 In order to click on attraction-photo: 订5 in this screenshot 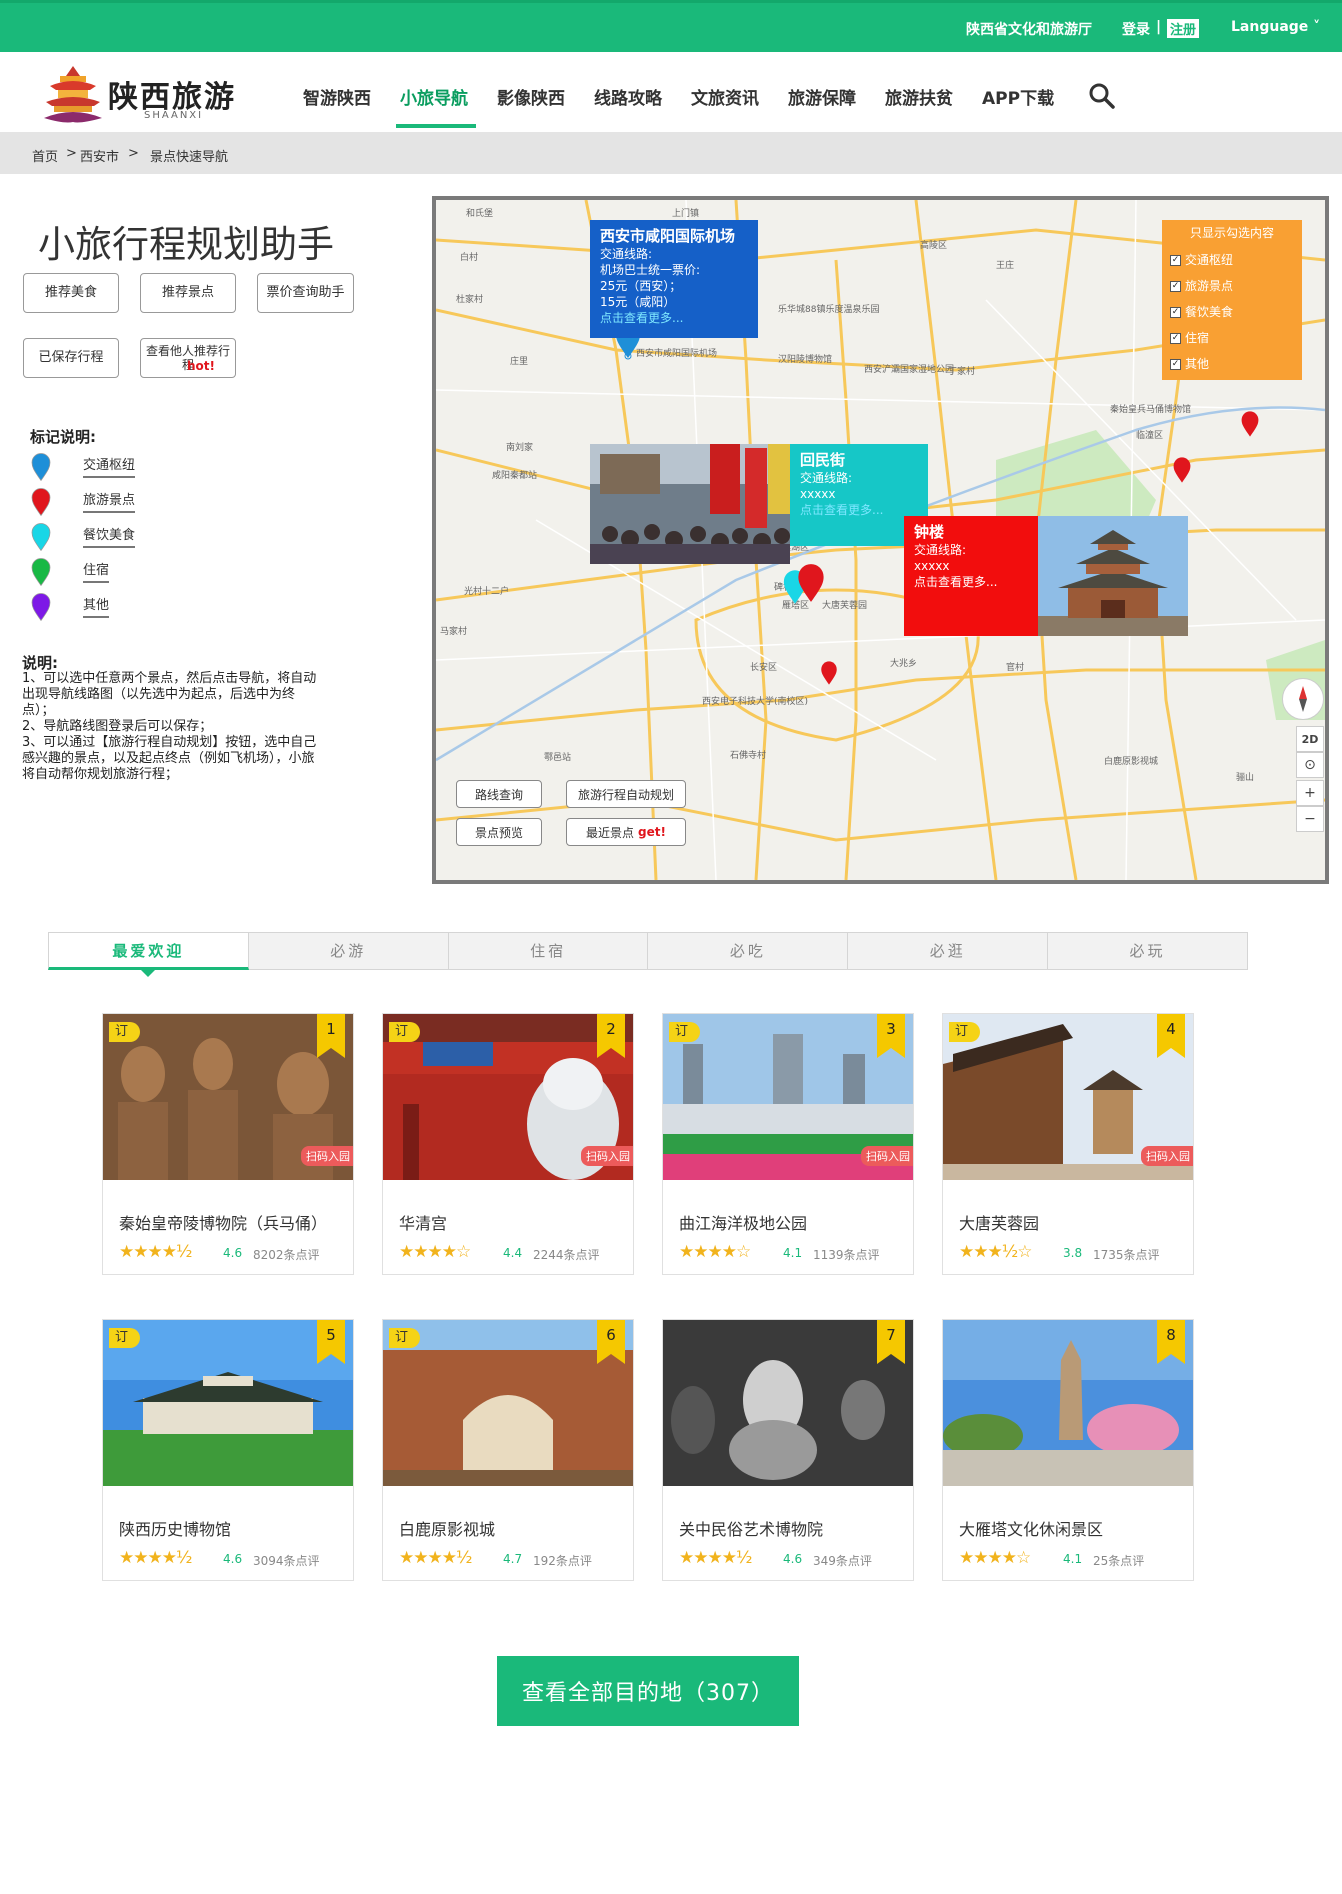, I will do `click(228, 1403)`.